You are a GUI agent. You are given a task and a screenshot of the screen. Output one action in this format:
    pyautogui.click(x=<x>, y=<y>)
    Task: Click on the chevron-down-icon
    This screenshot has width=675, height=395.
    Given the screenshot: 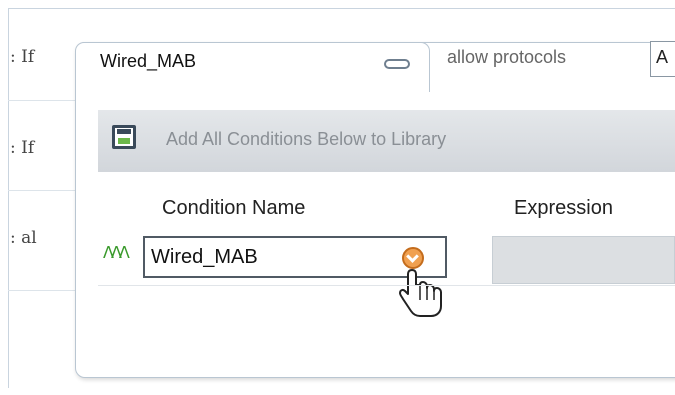 What is the action you would take?
    pyautogui.click(x=413, y=258)
    